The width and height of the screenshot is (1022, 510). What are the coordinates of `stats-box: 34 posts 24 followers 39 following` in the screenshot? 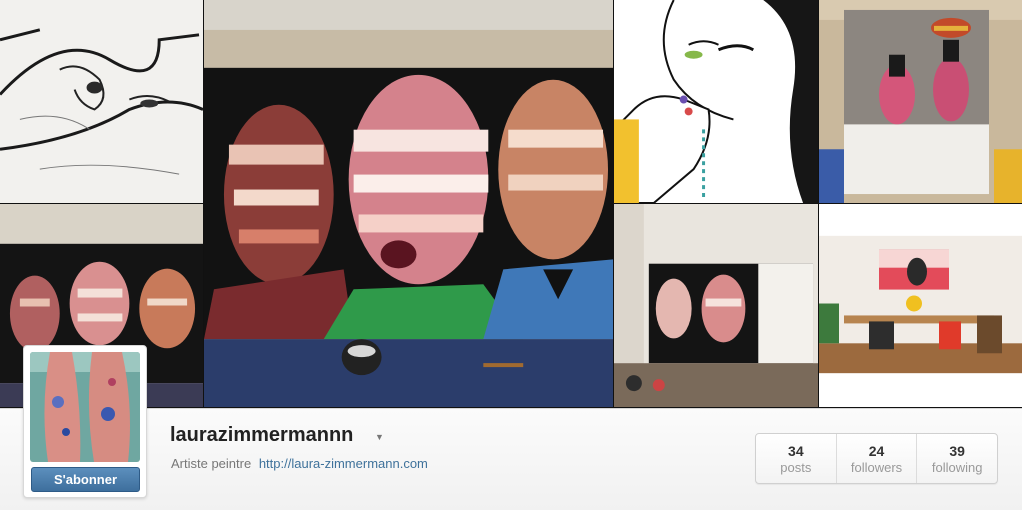 It's located at (876, 458).